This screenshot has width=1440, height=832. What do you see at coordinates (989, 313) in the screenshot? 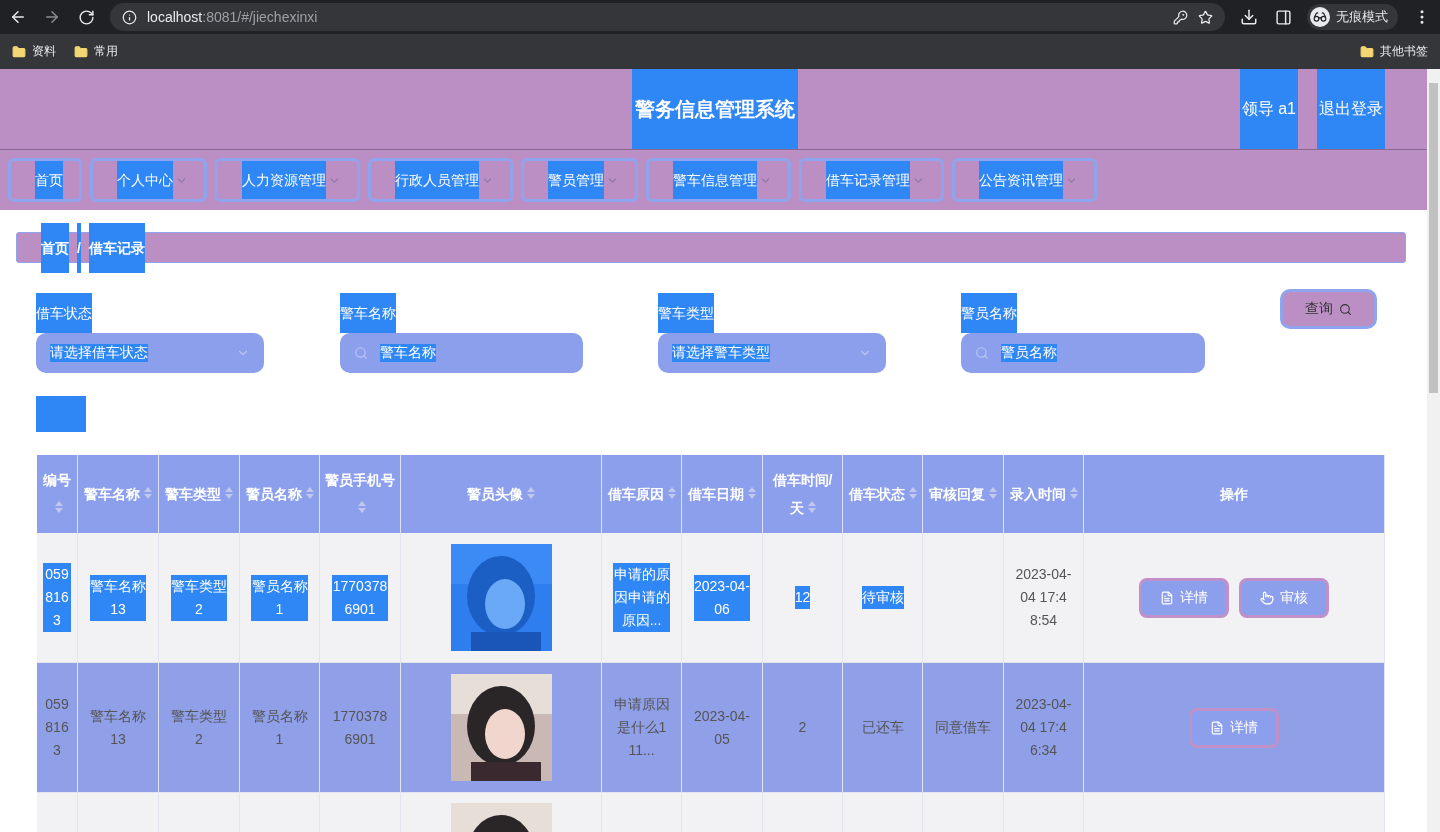
I see `filter-label: 警员名称` at bounding box center [989, 313].